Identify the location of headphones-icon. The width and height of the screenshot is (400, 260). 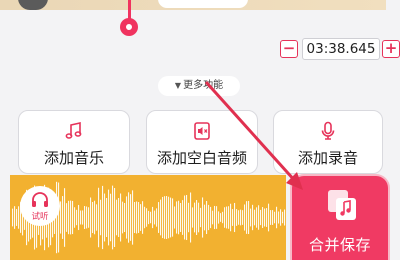
(40, 199).